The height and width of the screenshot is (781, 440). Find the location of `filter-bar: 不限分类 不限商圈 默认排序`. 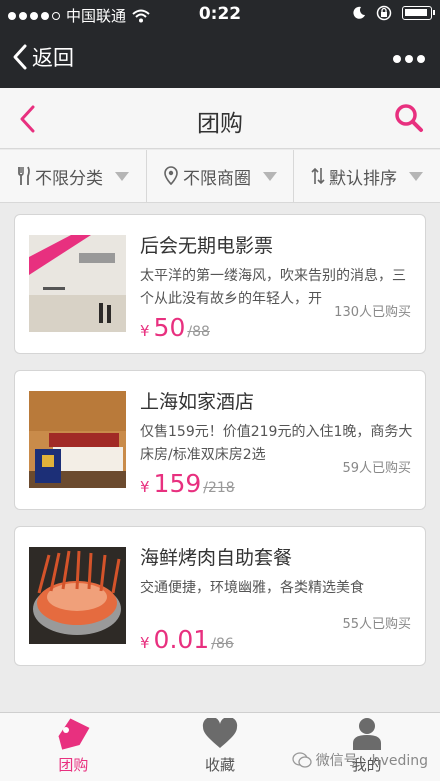

filter-bar: 不限分类 不限商圈 默认排序 is located at coordinates (220, 176).